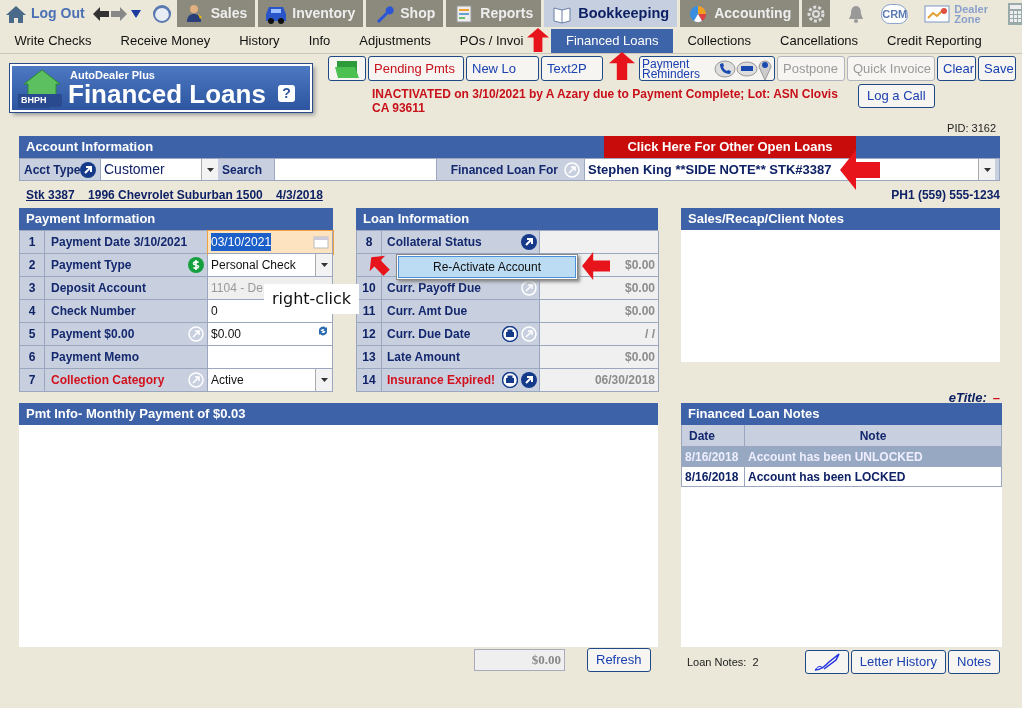  I want to click on column-header: Date, so click(713, 436).